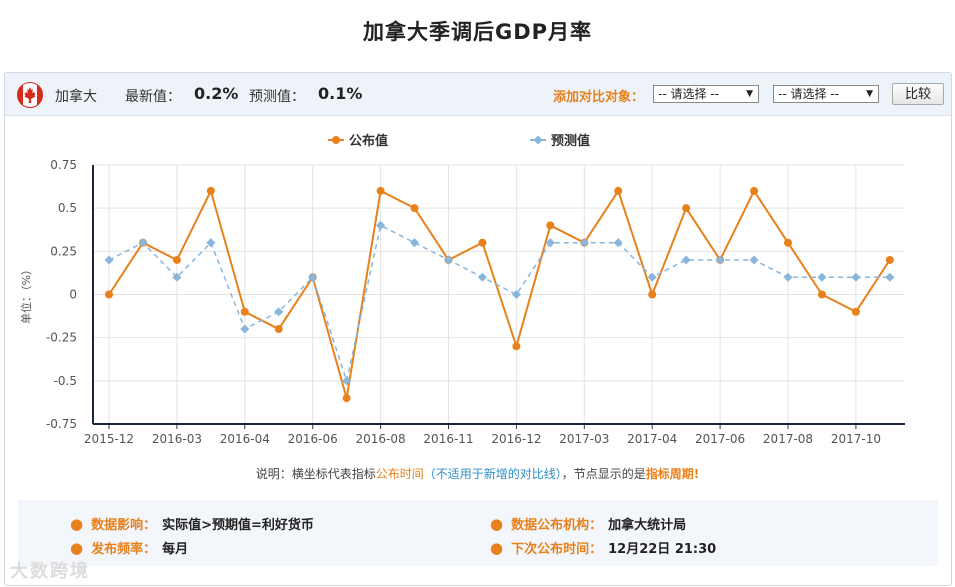 Image resolution: width=955 pixels, height=587 pixels. What do you see at coordinates (73, 295) in the screenshot?
I see `y-tick-label: 0` at bounding box center [73, 295].